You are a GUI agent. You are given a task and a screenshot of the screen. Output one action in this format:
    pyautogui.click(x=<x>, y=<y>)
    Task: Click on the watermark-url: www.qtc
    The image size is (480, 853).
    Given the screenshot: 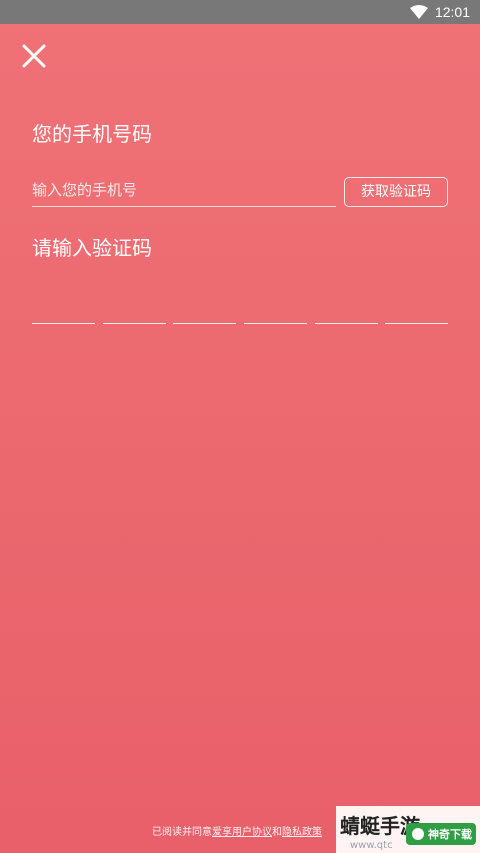 What is the action you would take?
    pyautogui.click(x=371, y=845)
    